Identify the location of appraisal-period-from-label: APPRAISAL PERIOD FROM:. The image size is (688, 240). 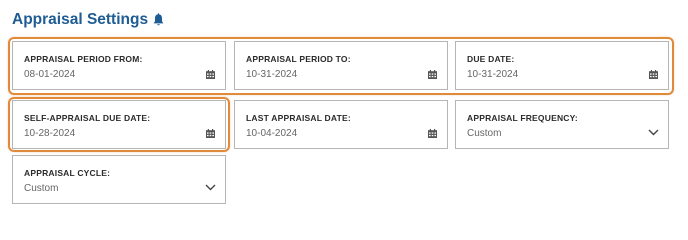
(83, 59).